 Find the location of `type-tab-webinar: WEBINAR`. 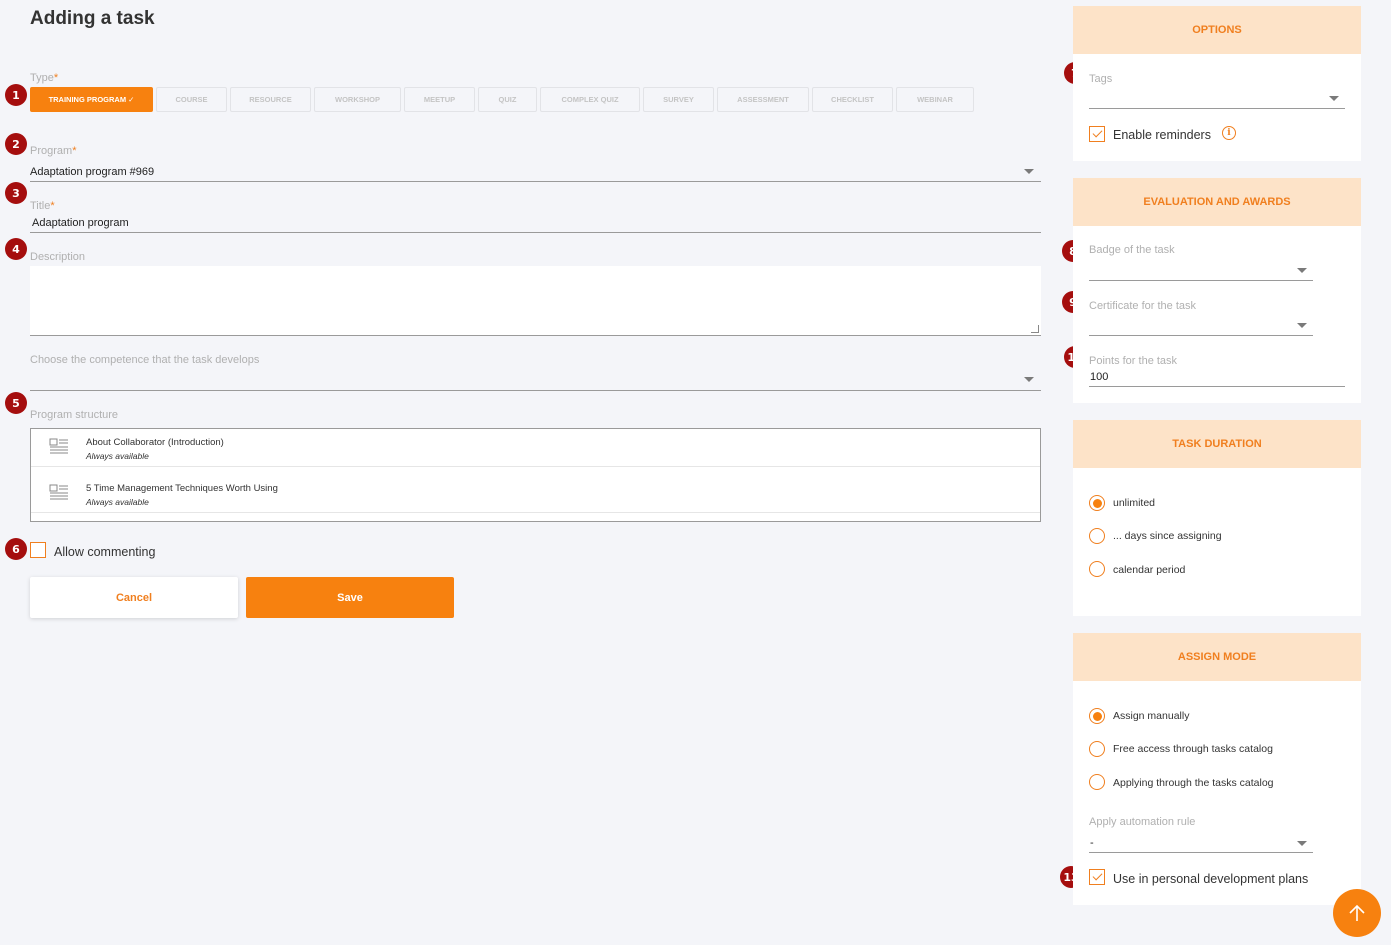

type-tab-webinar: WEBINAR is located at coordinates (935, 99).